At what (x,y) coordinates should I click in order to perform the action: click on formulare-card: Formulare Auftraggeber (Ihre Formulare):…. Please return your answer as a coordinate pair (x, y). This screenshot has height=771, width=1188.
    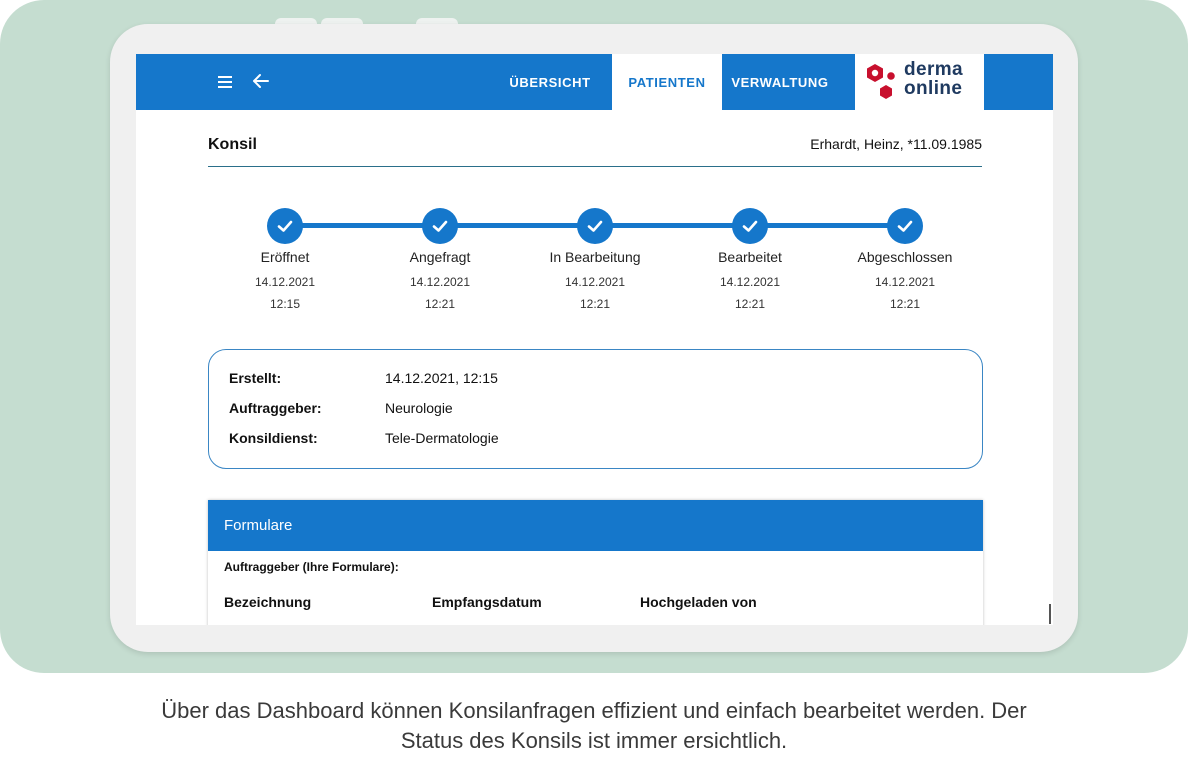
    Looking at the image, I should click on (595, 562).